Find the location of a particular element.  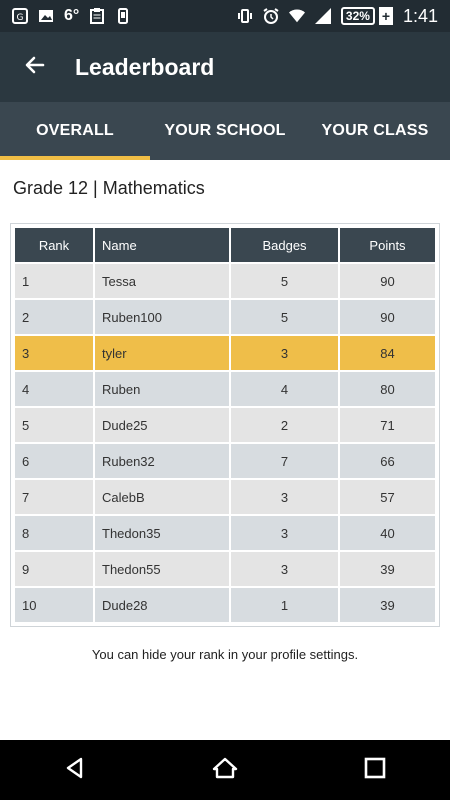

charging-icon: + is located at coordinates (385, 16).